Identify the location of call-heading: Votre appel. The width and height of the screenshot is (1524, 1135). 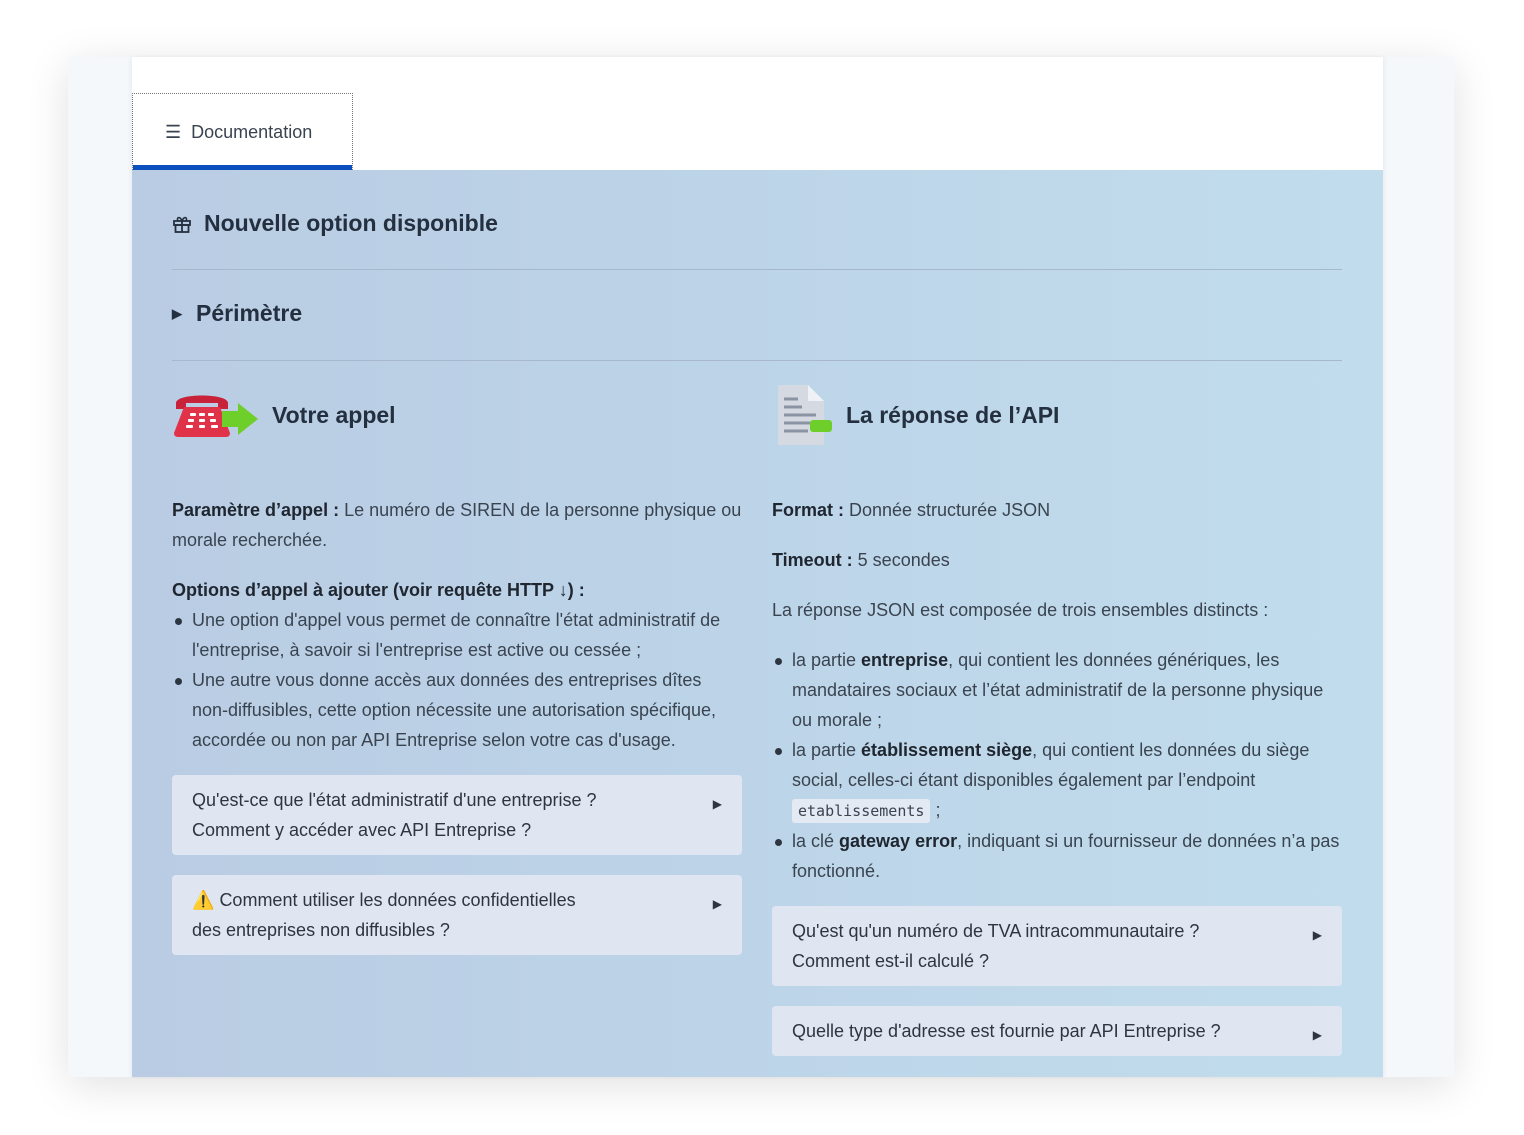
(457, 415).